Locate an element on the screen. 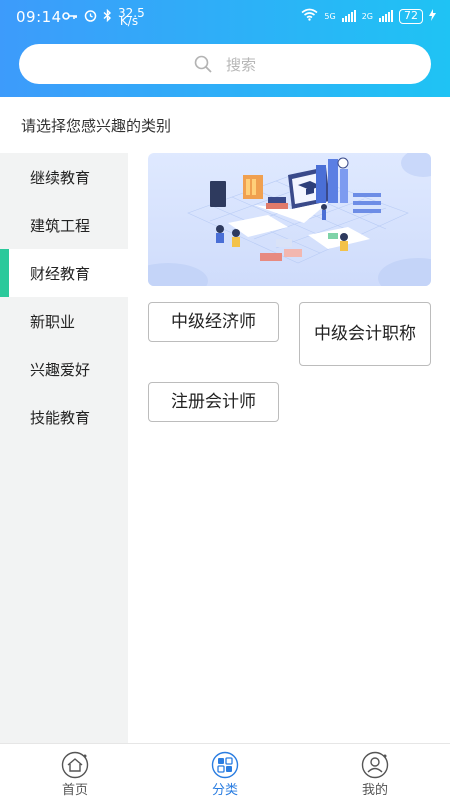 The width and height of the screenshot is (450, 800). subcategory-label: 注册会计师 is located at coordinates (213, 402).